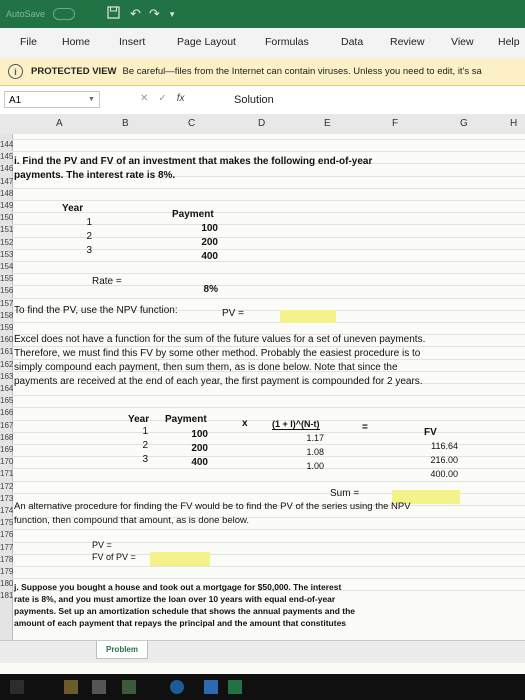 This screenshot has width=525, height=700. I want to click on folder-icon, so click(99, 687).